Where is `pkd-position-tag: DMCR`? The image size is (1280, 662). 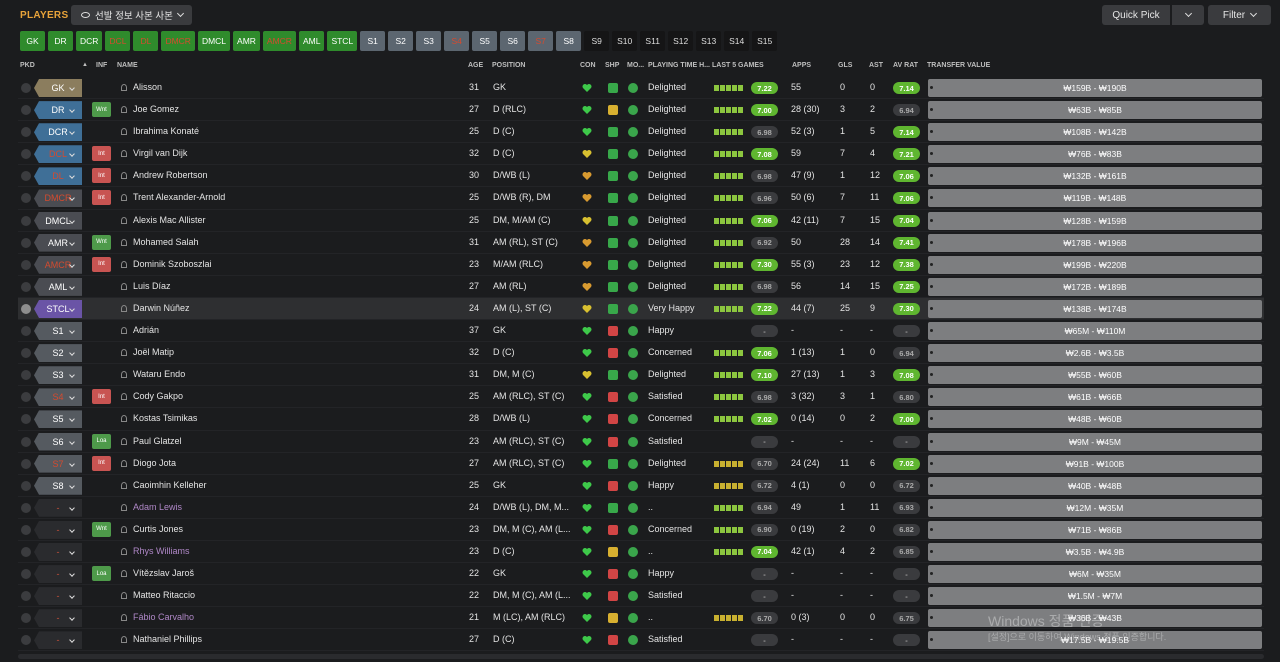
pkd-position-tag: DMCR is located at coordinates (58, 198).